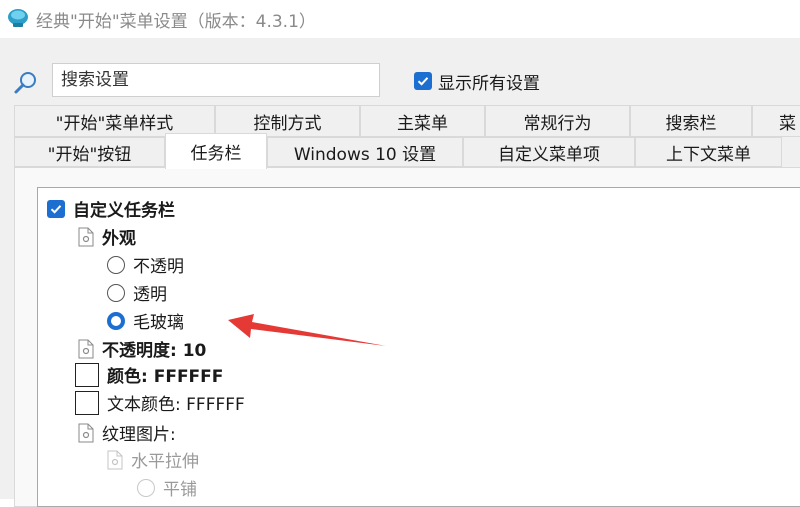  Describe the element at coordinates (557, 121) in the screenshot. I see `tab-general-behavior: 常规行为` at that location.